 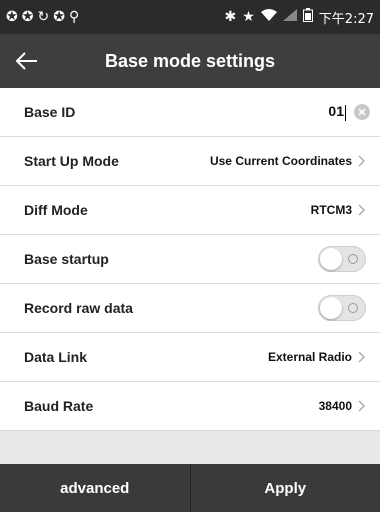 What do you see at coordinates (230, 17) in the screenshot?
I see `bluetooth-icon: ✱` at bounding box center [230, 17].